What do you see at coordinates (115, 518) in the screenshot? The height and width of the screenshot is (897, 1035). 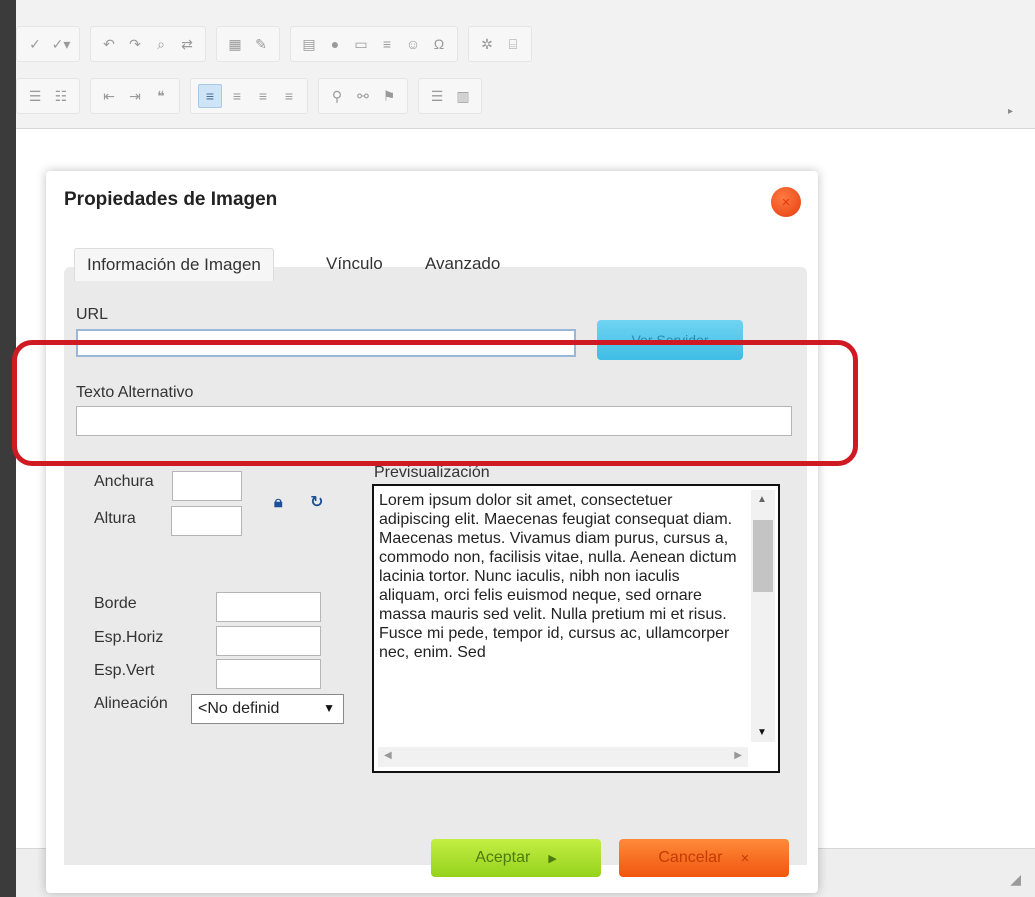 I see `height-label: Altura` at bounding box center [115, 518].